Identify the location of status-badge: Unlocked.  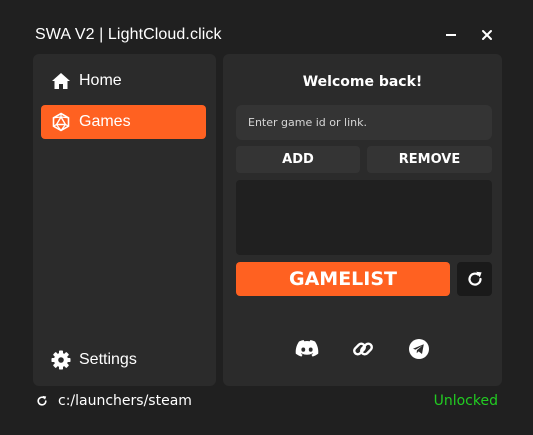
(465, 401).